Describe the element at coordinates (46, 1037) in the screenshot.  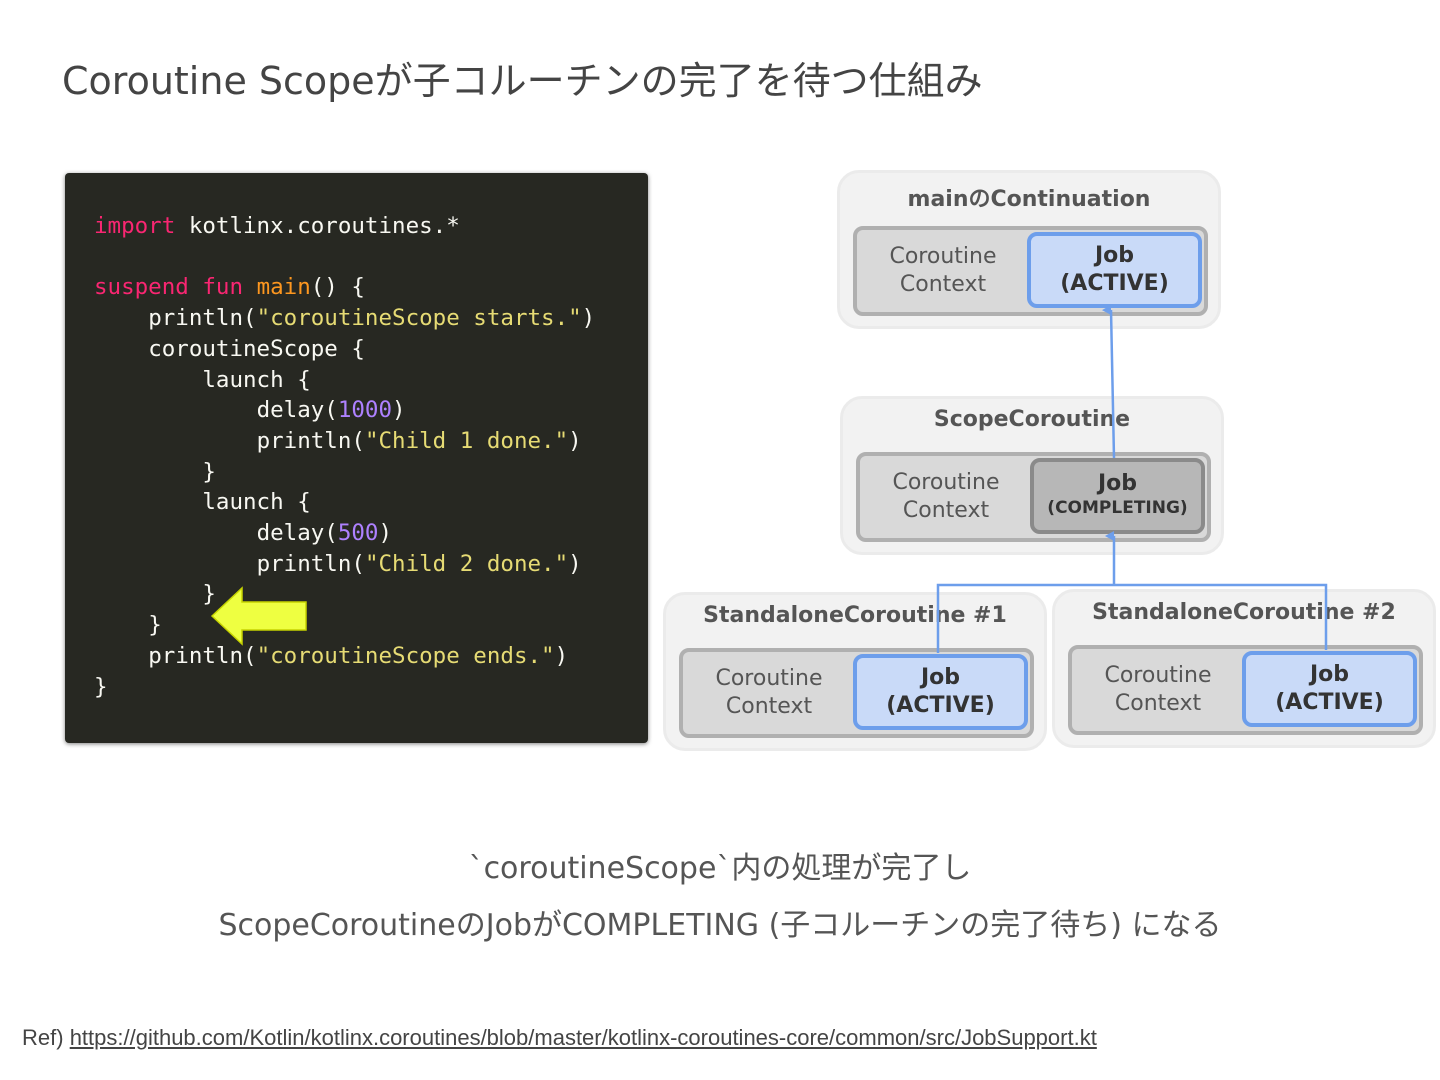
I see `reference-label: Ref)` at that location.